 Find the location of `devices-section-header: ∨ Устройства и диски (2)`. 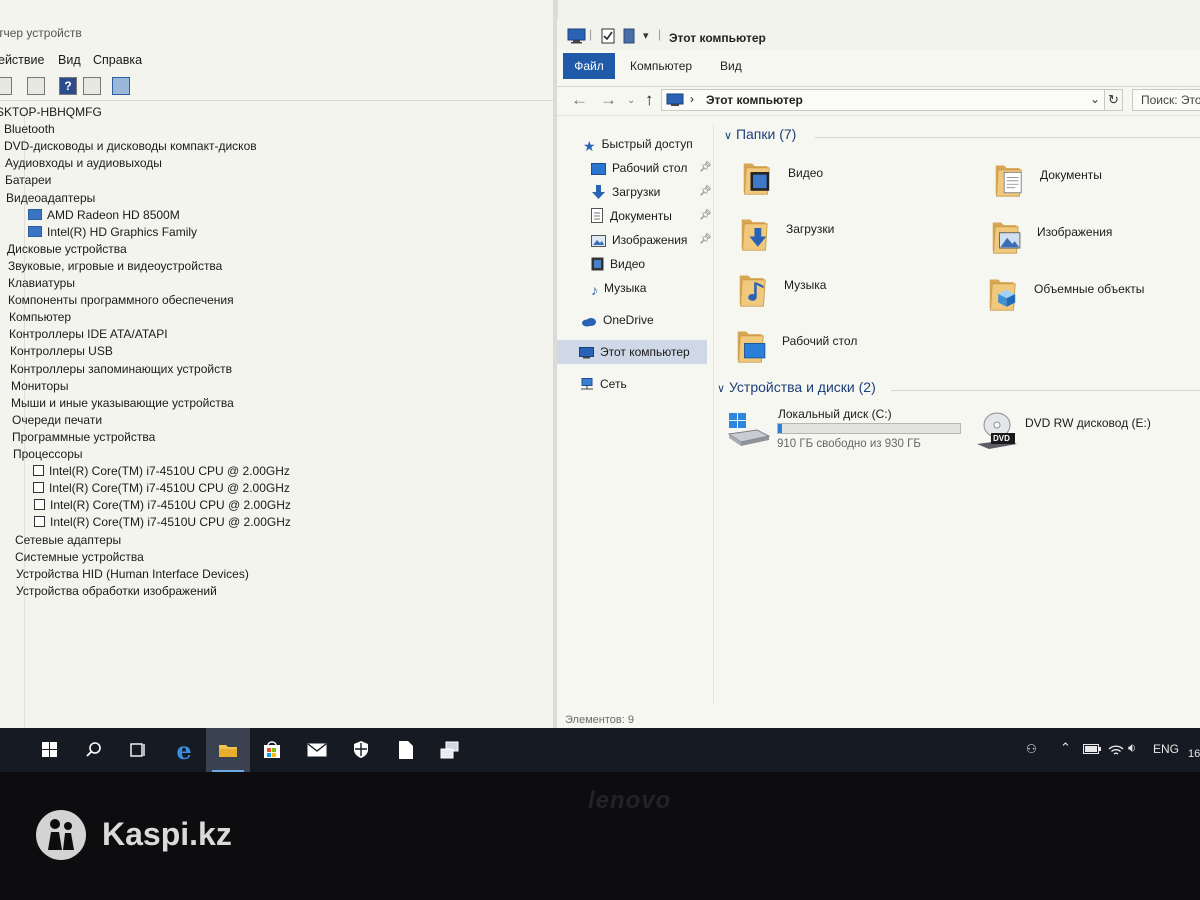

devices-section-header: ∨ Устройства и диски (2) is located at coordinates (796, 387).